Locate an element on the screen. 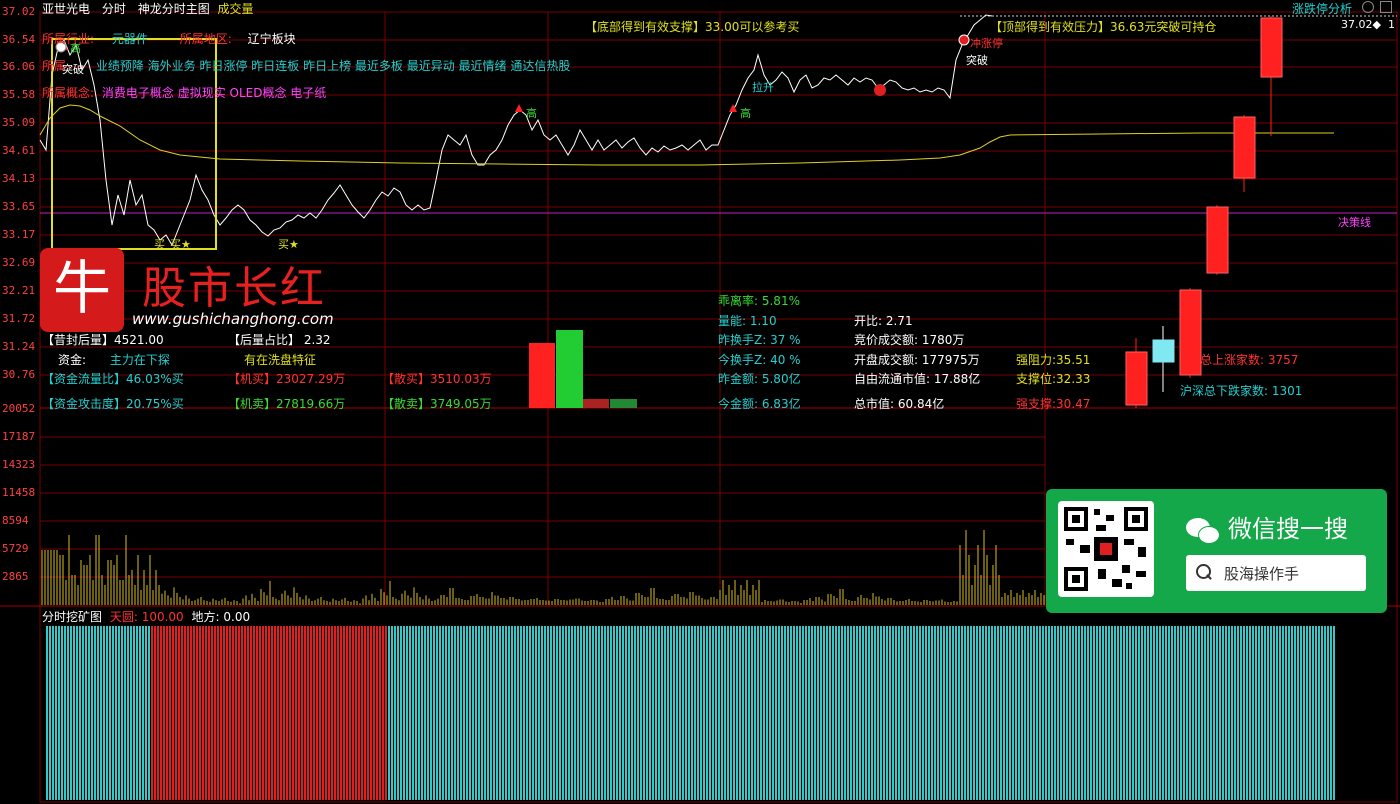 Image resolution: width=1400 pixels, height=804 pixels. inst-sell-bar is located at coordinates (569, 369).